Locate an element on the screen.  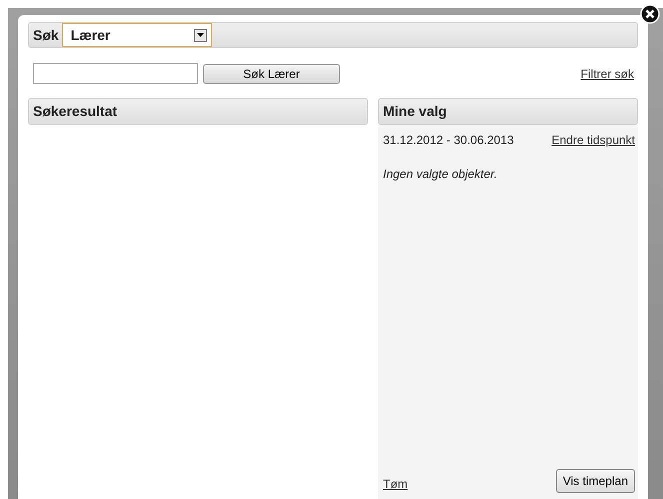
clear-link: Tøm is located at coordinates (395, 484).